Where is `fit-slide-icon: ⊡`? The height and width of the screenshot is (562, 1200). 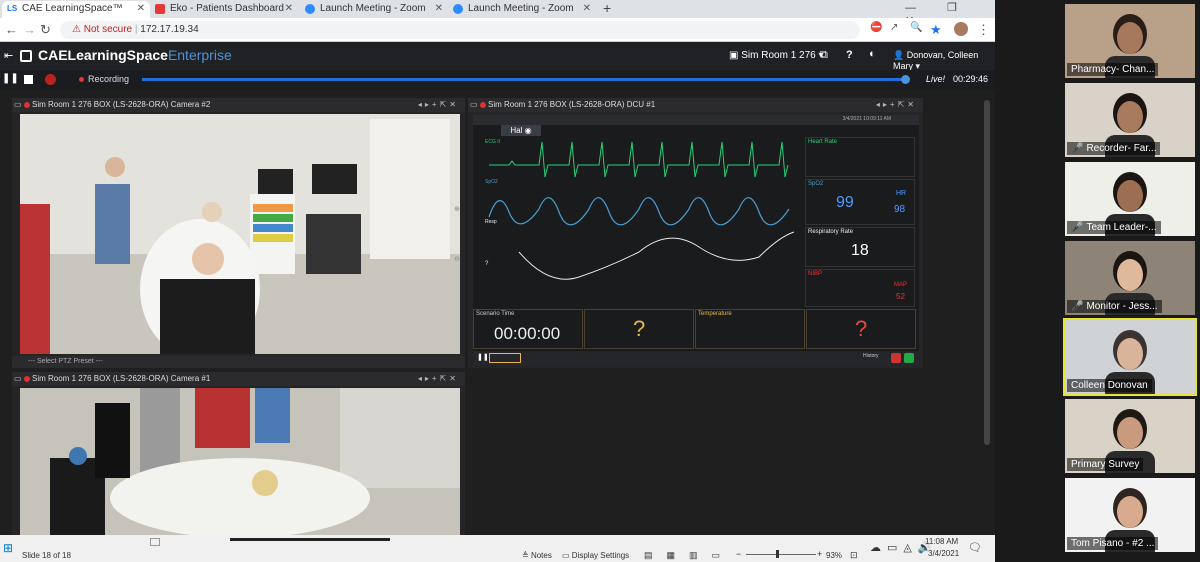 fit-slide-icon: ⊡ is located at coordinates (854, 555).